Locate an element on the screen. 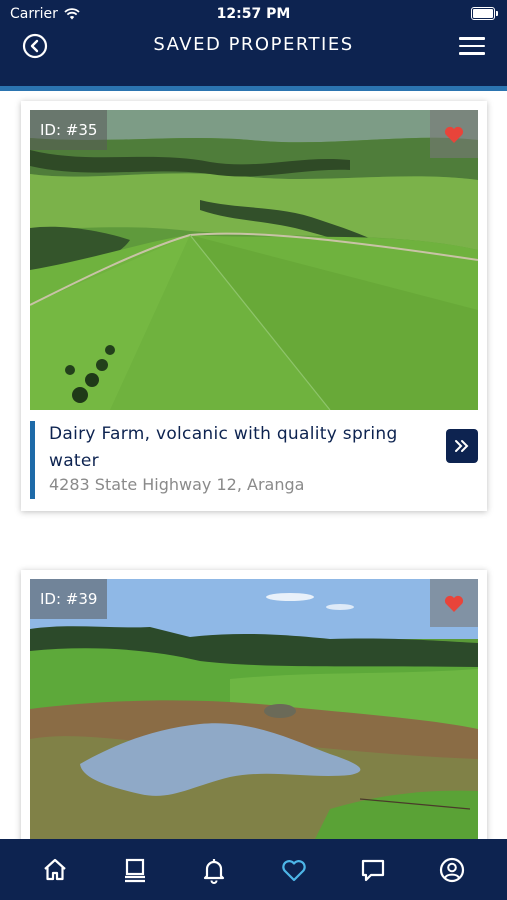 This screenshot has width=507, height=900. nav-home is located at coordinates (55, 870).